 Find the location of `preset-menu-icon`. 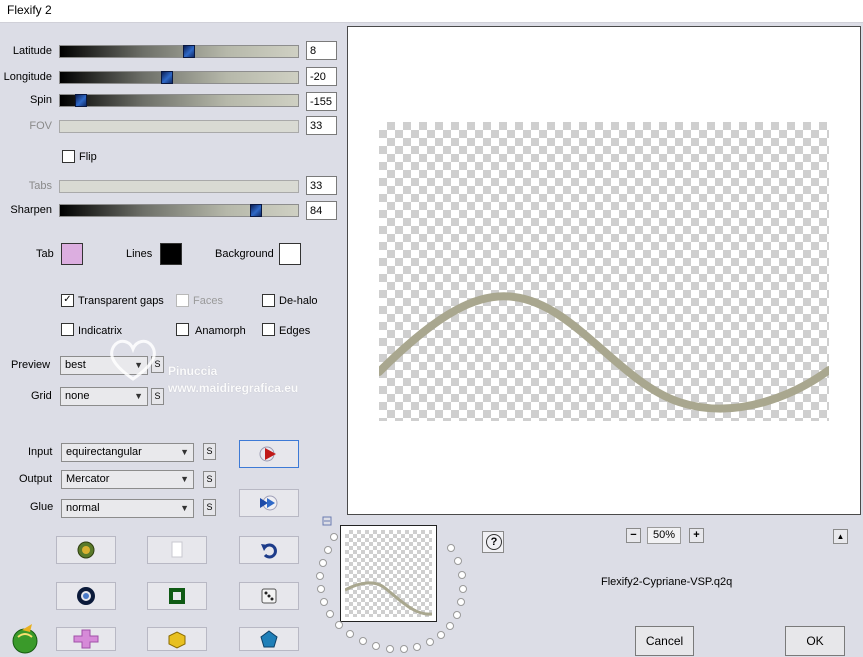

preset-menu-icon is located at coordinates (327, 522).